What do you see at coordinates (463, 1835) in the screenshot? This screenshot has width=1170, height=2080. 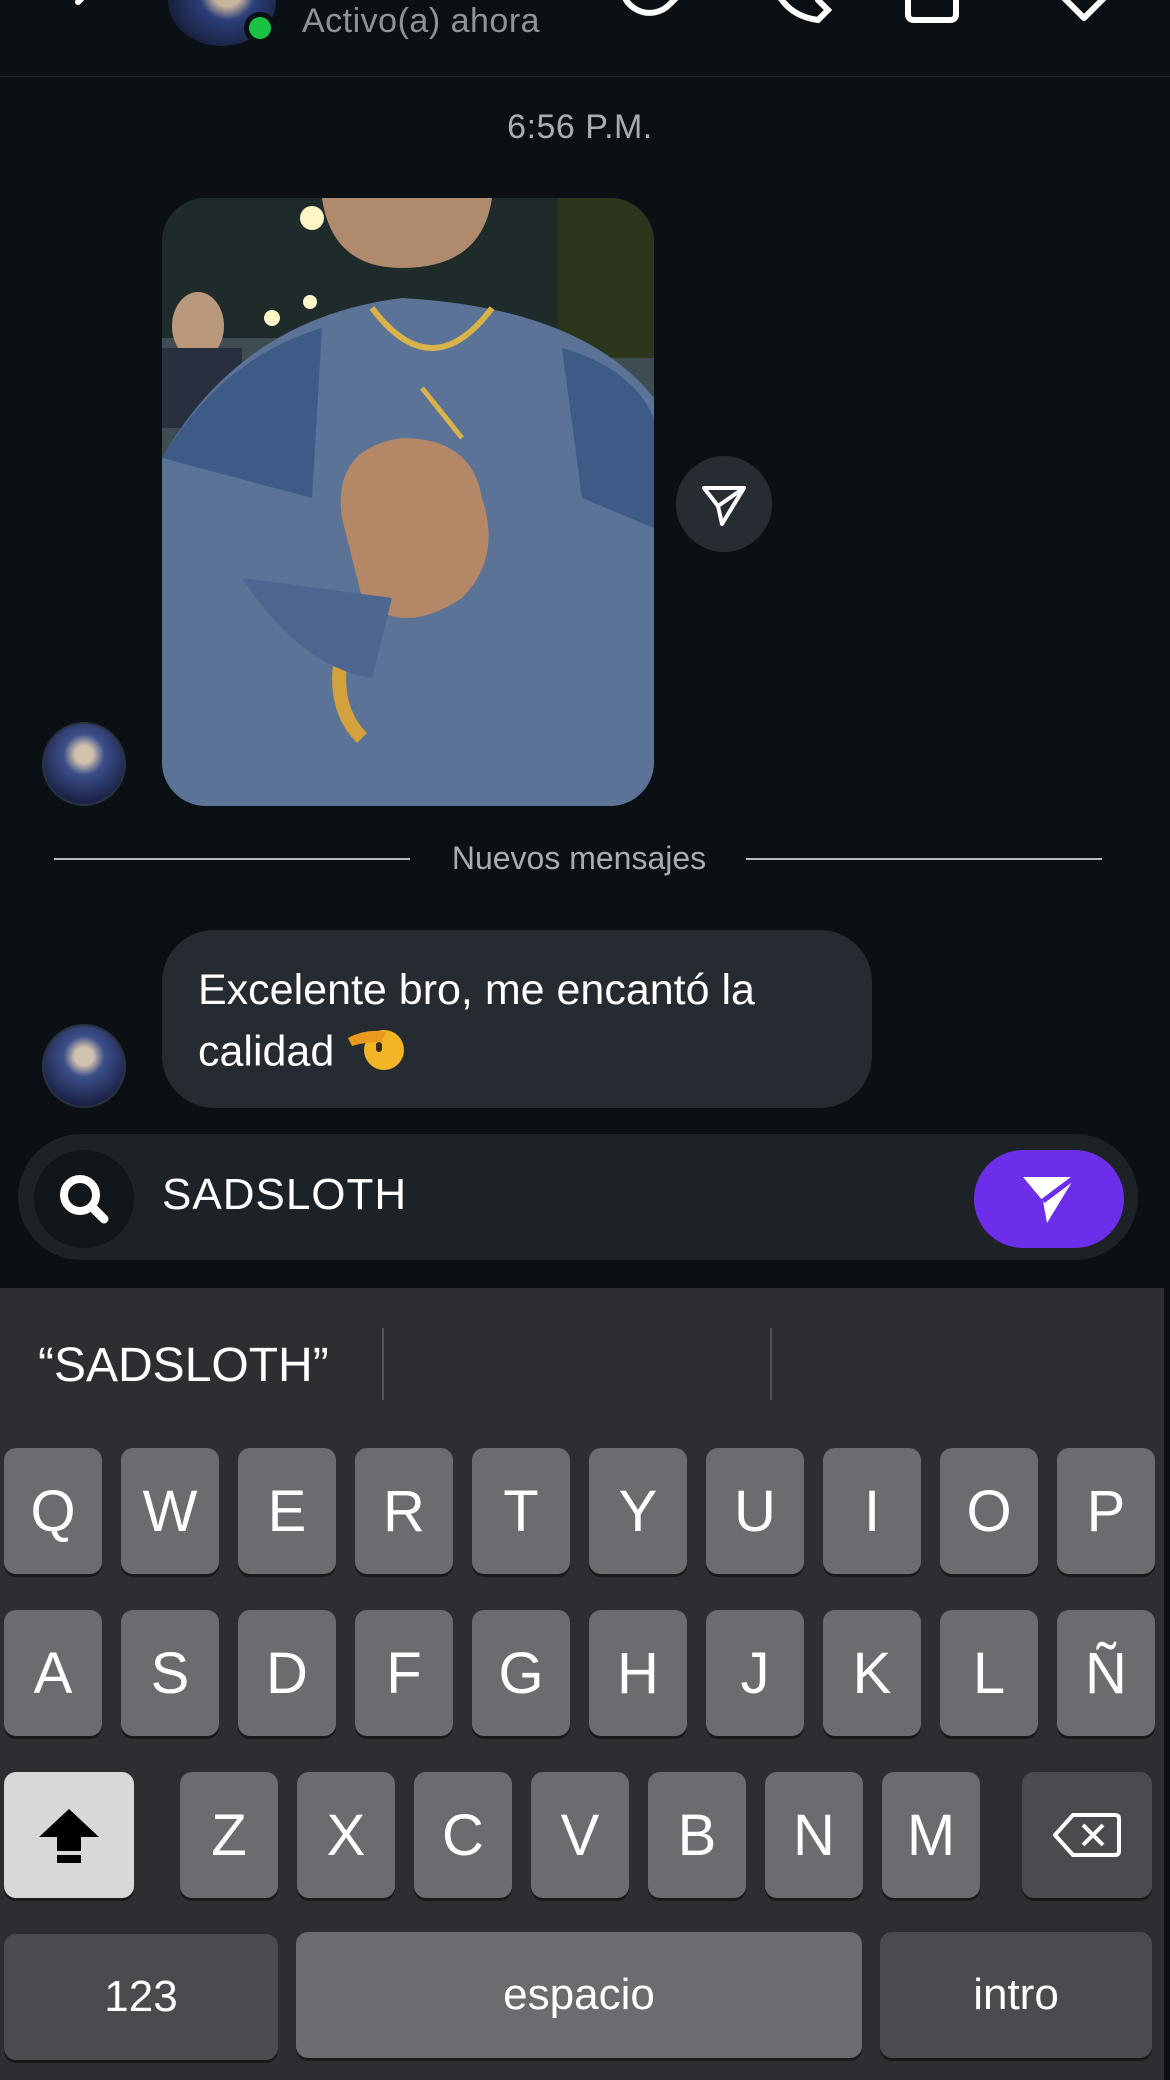 I see `key-c: C` at bounding box center [463, 1835].